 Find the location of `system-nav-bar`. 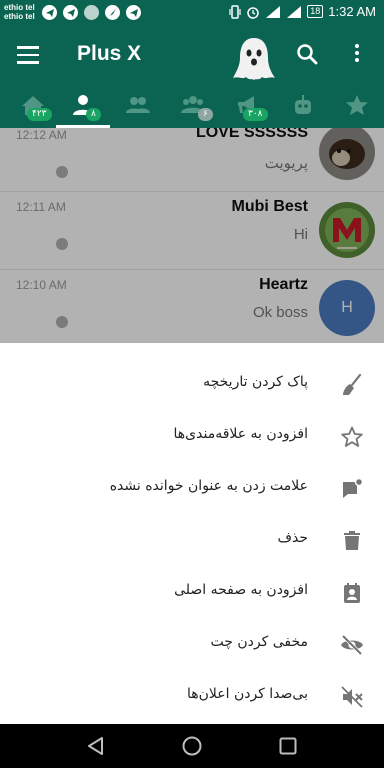

system-nav-bar is located at coordinates (192, 746).